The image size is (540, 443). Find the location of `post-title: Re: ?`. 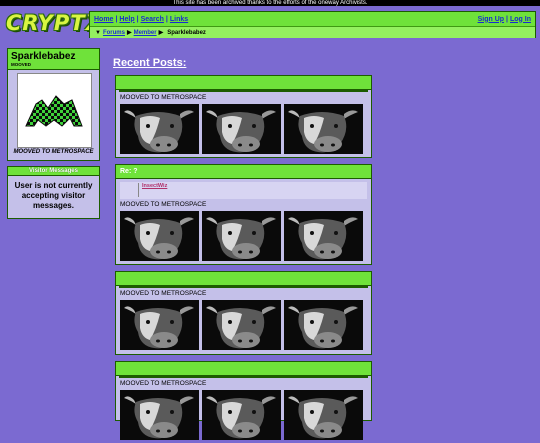

post-title: Re: ? is located at coordinates (243, 172).